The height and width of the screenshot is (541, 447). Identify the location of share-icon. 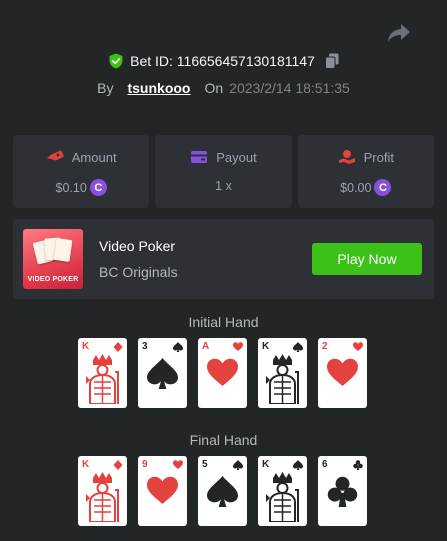
(399, 33).